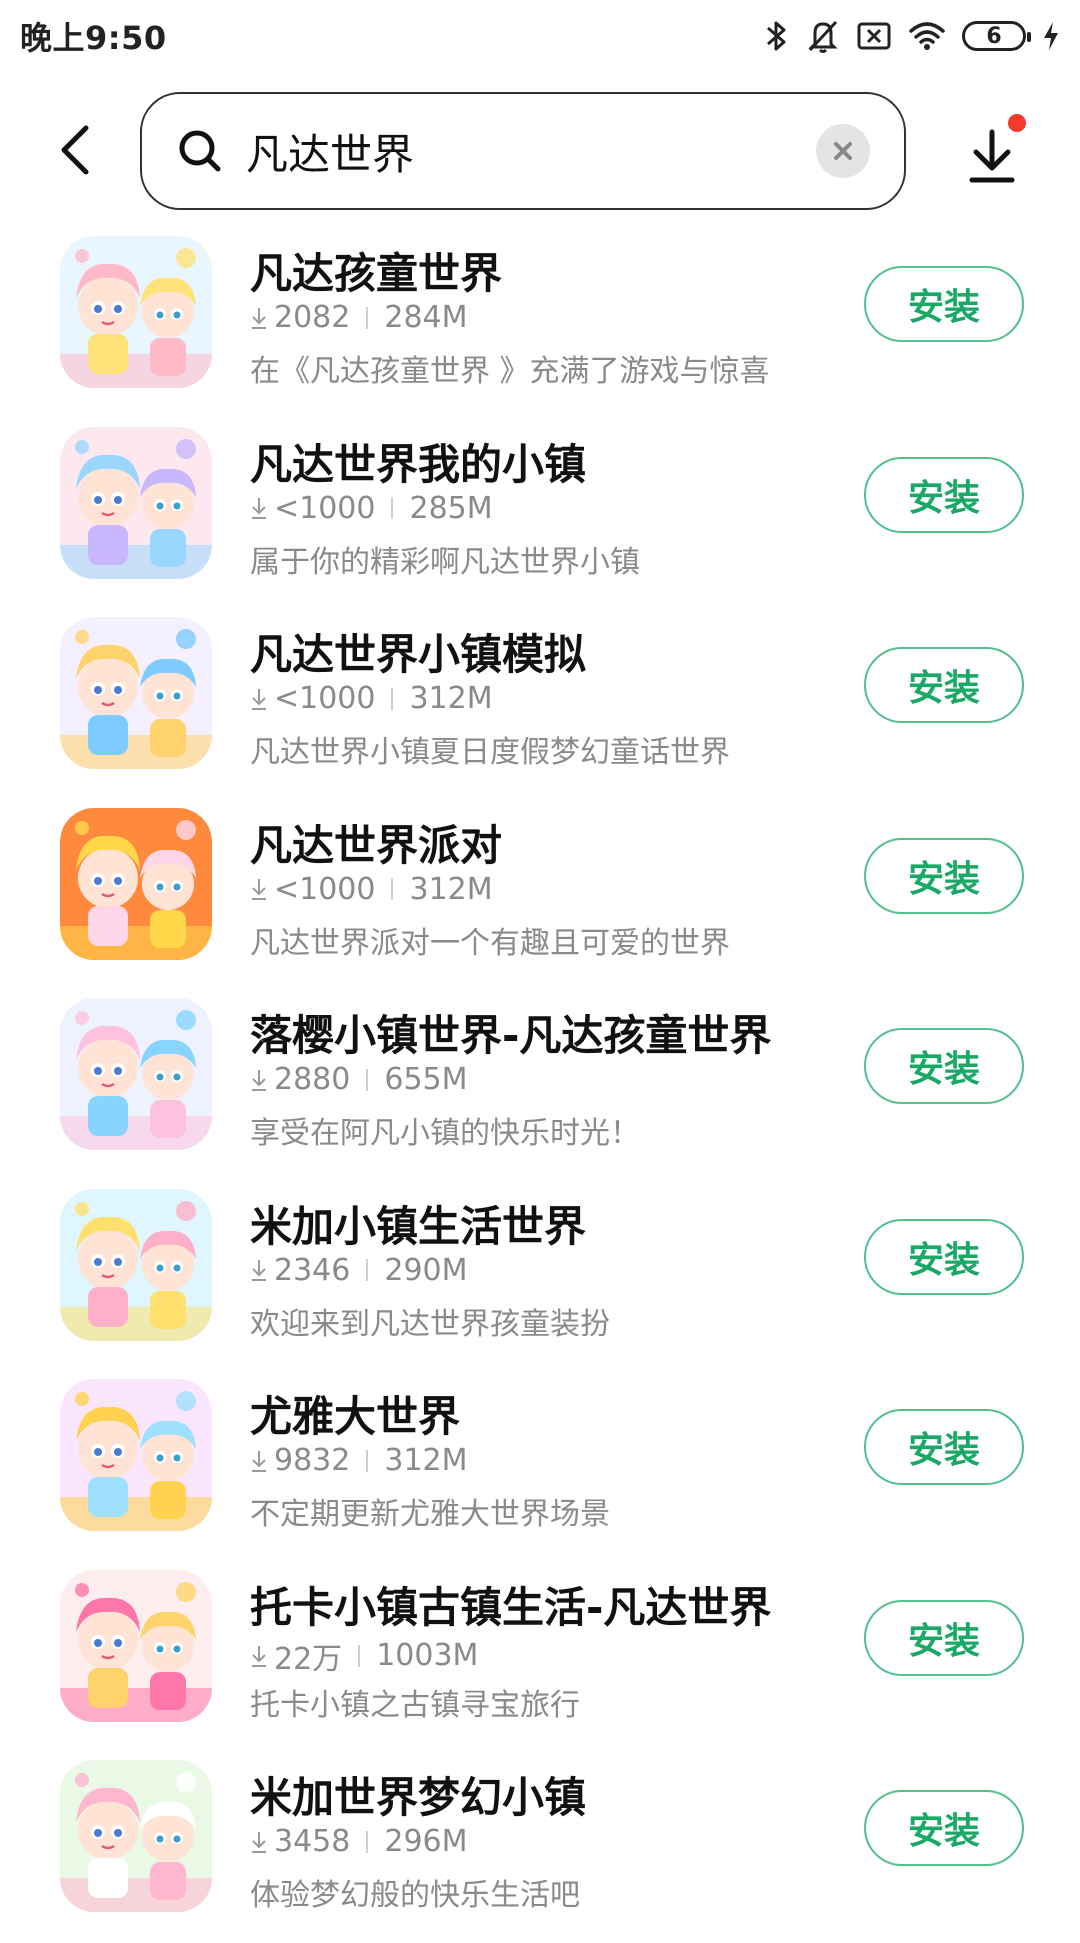 The height and width of the screenshot is (1943, 1080). Describe the element at coordinates (426, 317) in the screenshot. I see `app-size: 284M` at that location.